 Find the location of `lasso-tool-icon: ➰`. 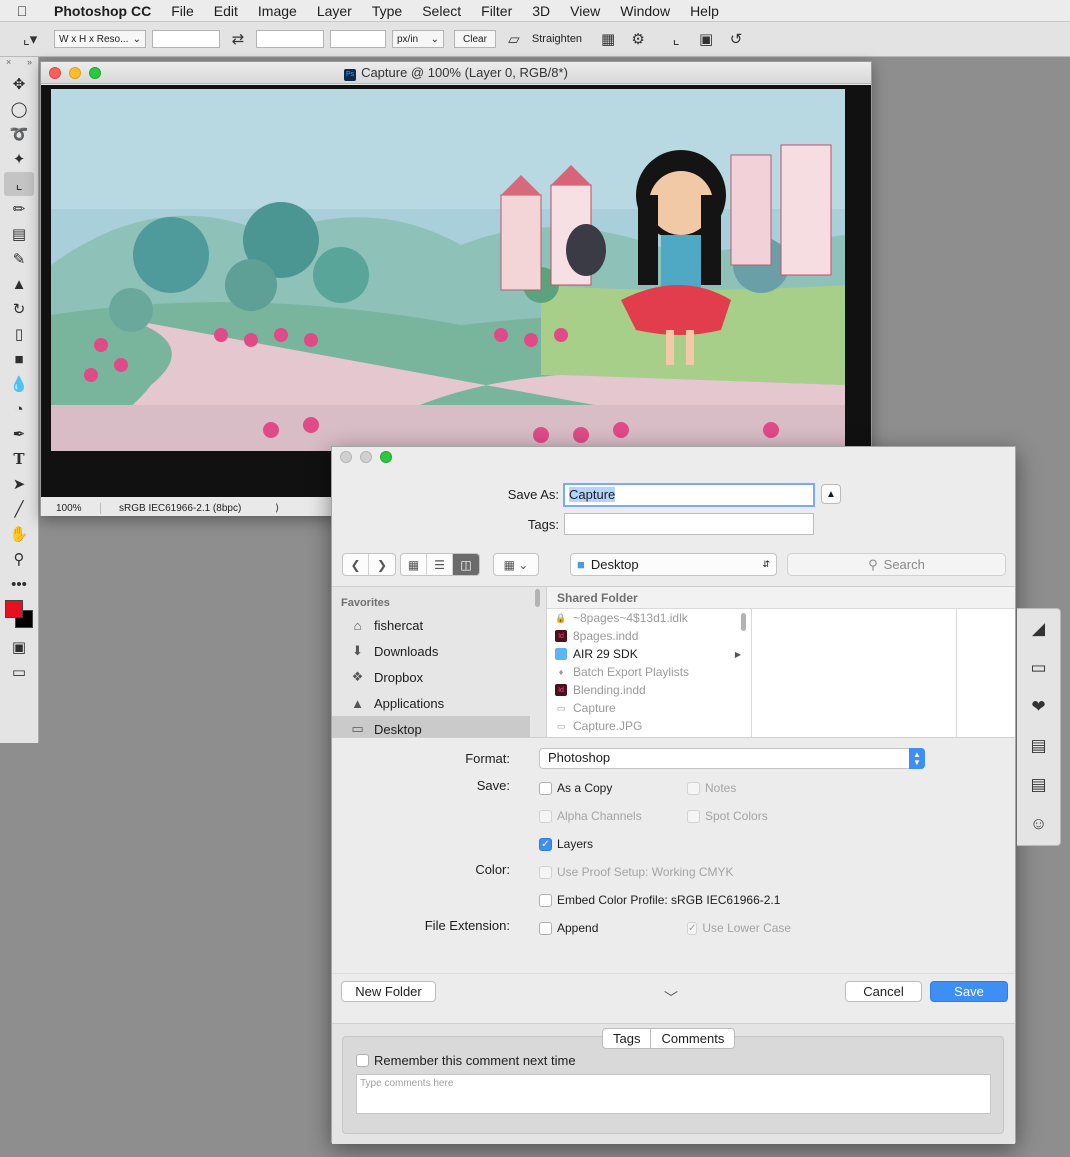

lasso-tool-icon: ➰ is located at coordinates (19, 134).